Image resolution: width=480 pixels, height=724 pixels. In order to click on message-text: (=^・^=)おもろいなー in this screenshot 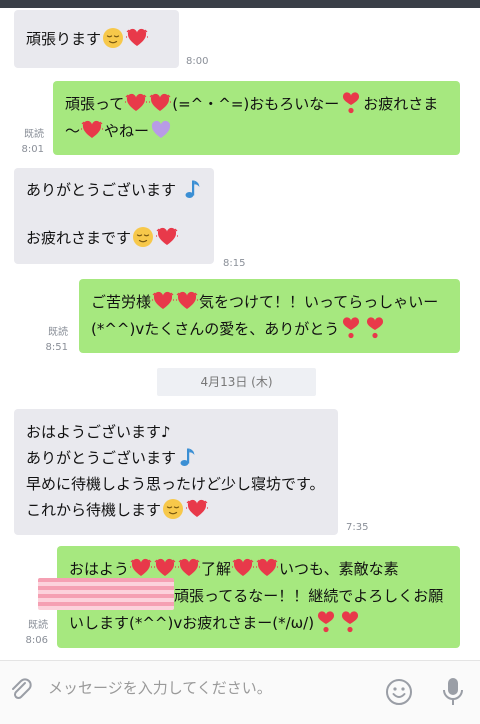, I will do `click(256, 104)`.